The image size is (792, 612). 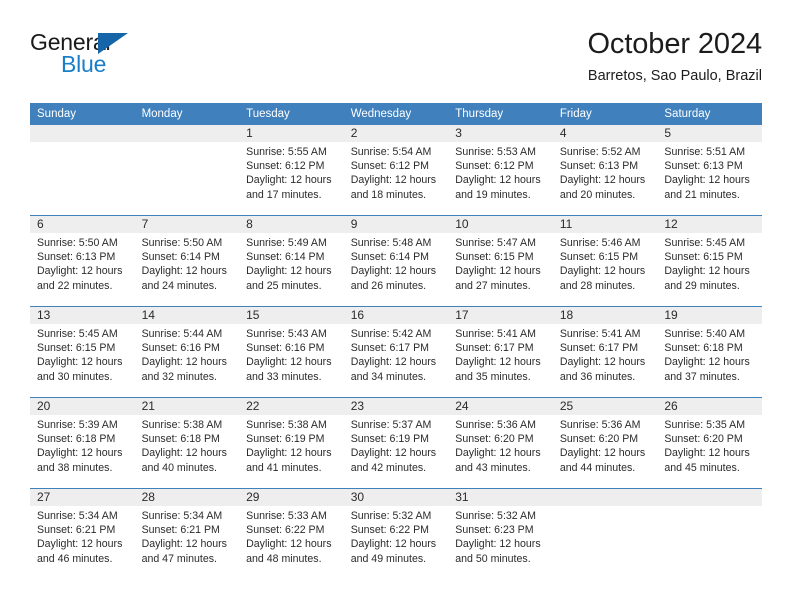 I want to click on general-blue-logo: General Blue, so click(x=90, y=57).